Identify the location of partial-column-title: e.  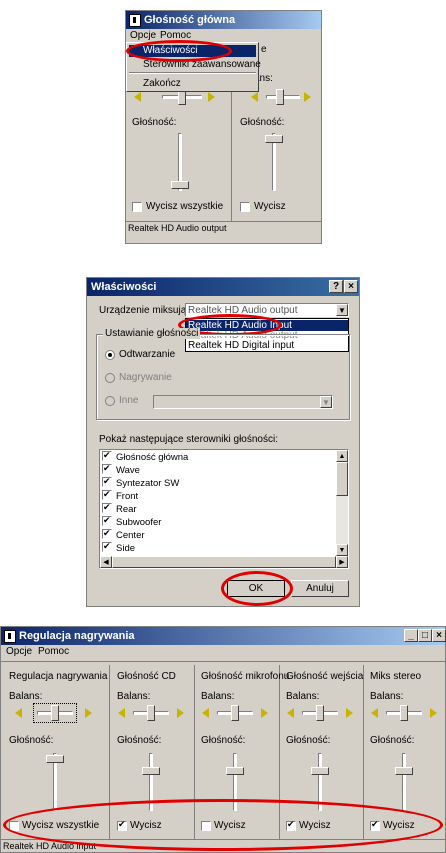
(264, 49).